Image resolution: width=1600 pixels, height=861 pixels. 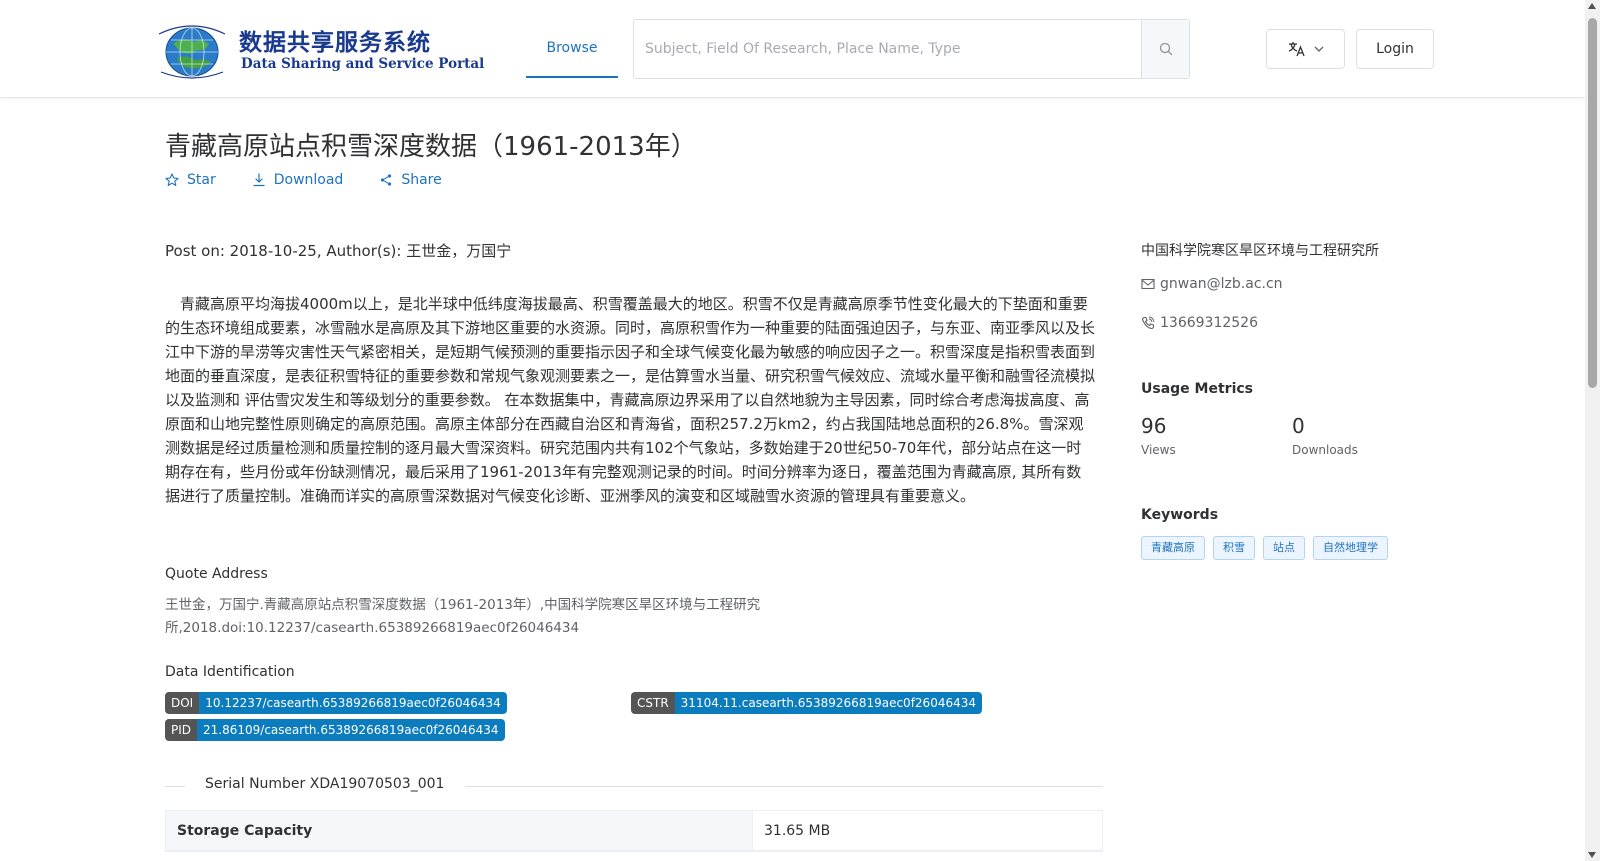 I want to click on serial-number-divider: Serial Number XDA19070503_001, so click(x=634, y=786).